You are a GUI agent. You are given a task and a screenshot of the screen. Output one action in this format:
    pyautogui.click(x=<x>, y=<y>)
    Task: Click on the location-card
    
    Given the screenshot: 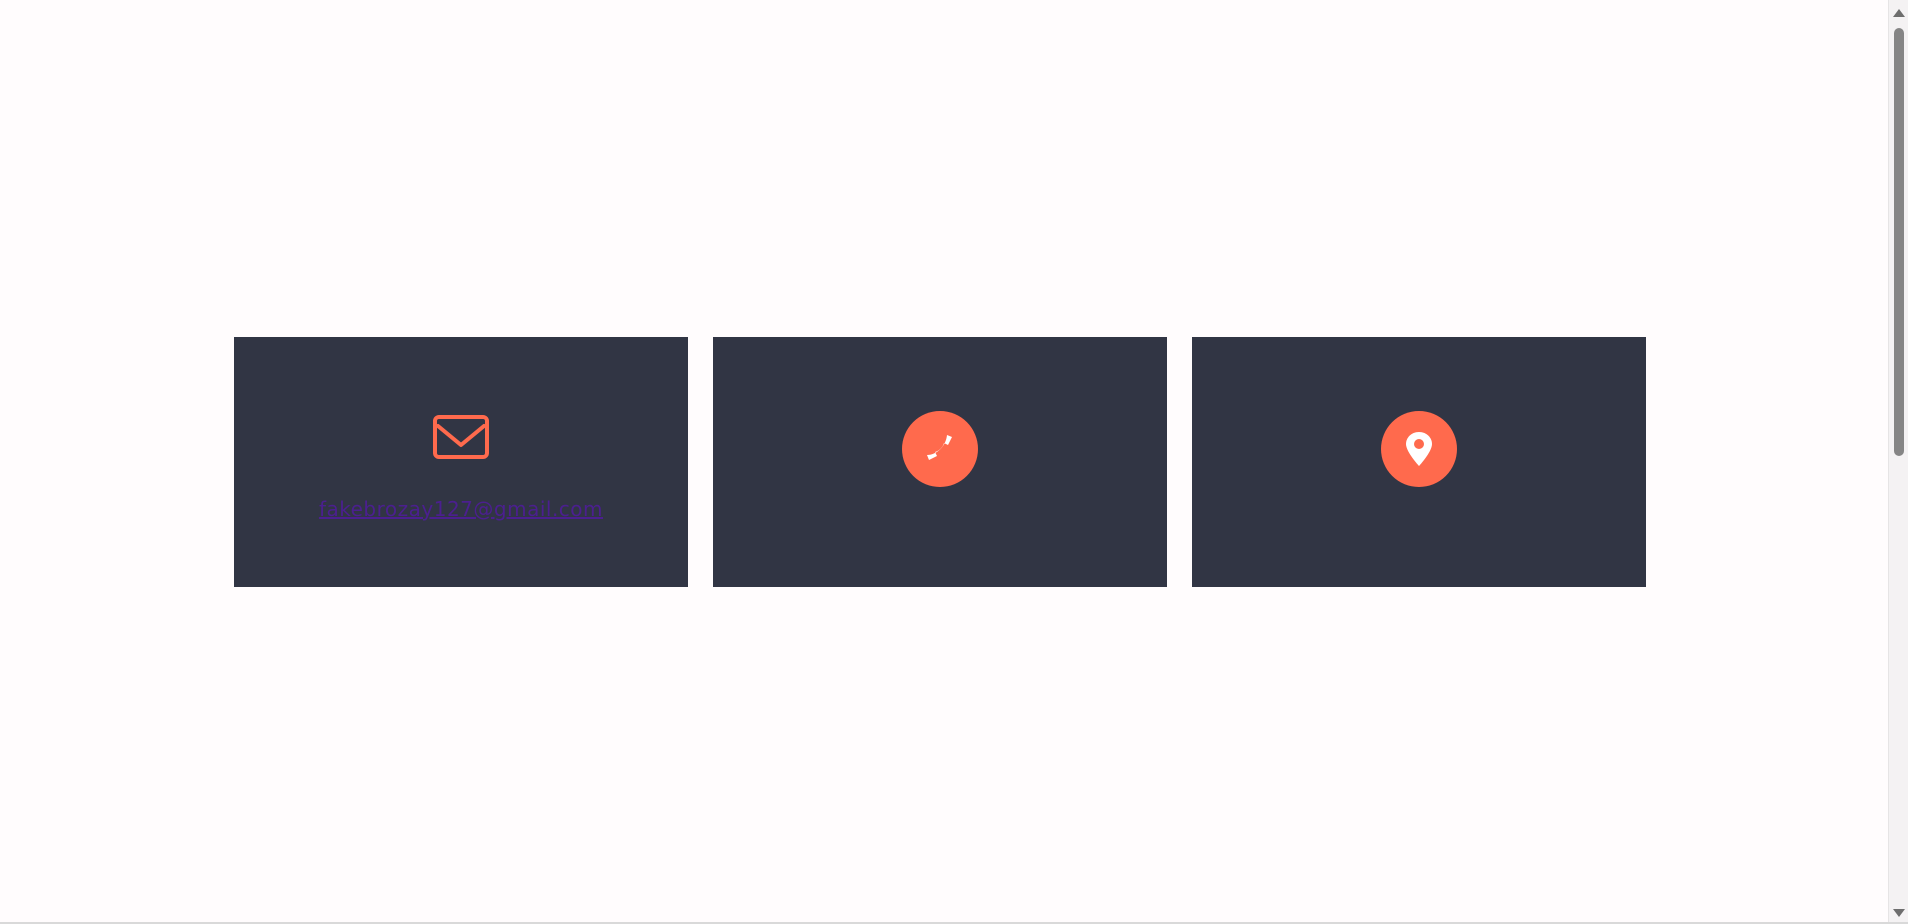 What is the action you would take?
    pyautogui.click(x=1419, y=462)
    